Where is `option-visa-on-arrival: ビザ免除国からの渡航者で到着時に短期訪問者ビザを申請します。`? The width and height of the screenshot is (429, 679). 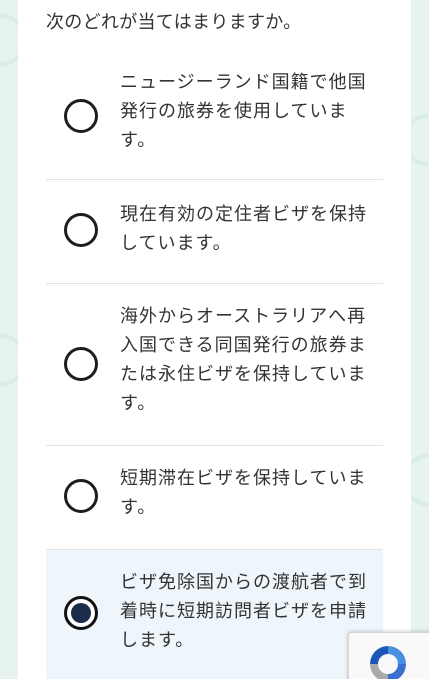
option-visa-on-arrival: ビザ免除国からの渡航者で到着時に短期訪問者ビザを申請します。 is located at coordinates (214, 614).